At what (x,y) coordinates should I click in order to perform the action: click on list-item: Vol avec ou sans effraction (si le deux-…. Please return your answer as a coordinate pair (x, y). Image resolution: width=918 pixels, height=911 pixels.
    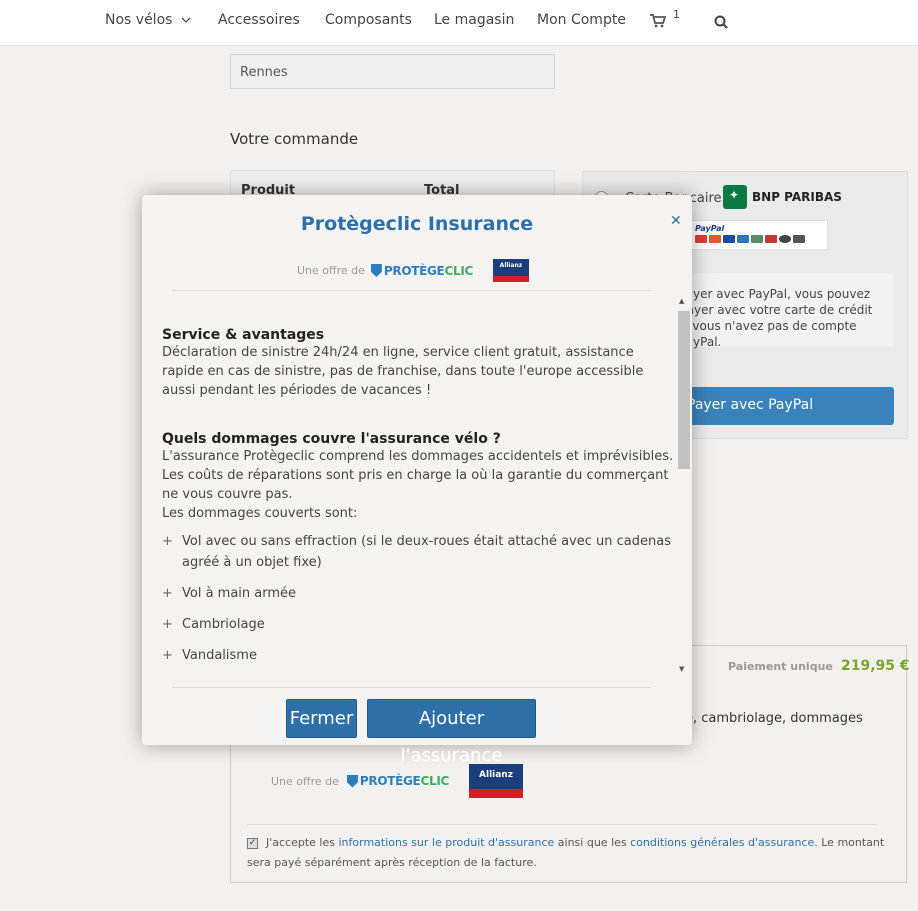
    Looking at the image, I should click on (418, 552).